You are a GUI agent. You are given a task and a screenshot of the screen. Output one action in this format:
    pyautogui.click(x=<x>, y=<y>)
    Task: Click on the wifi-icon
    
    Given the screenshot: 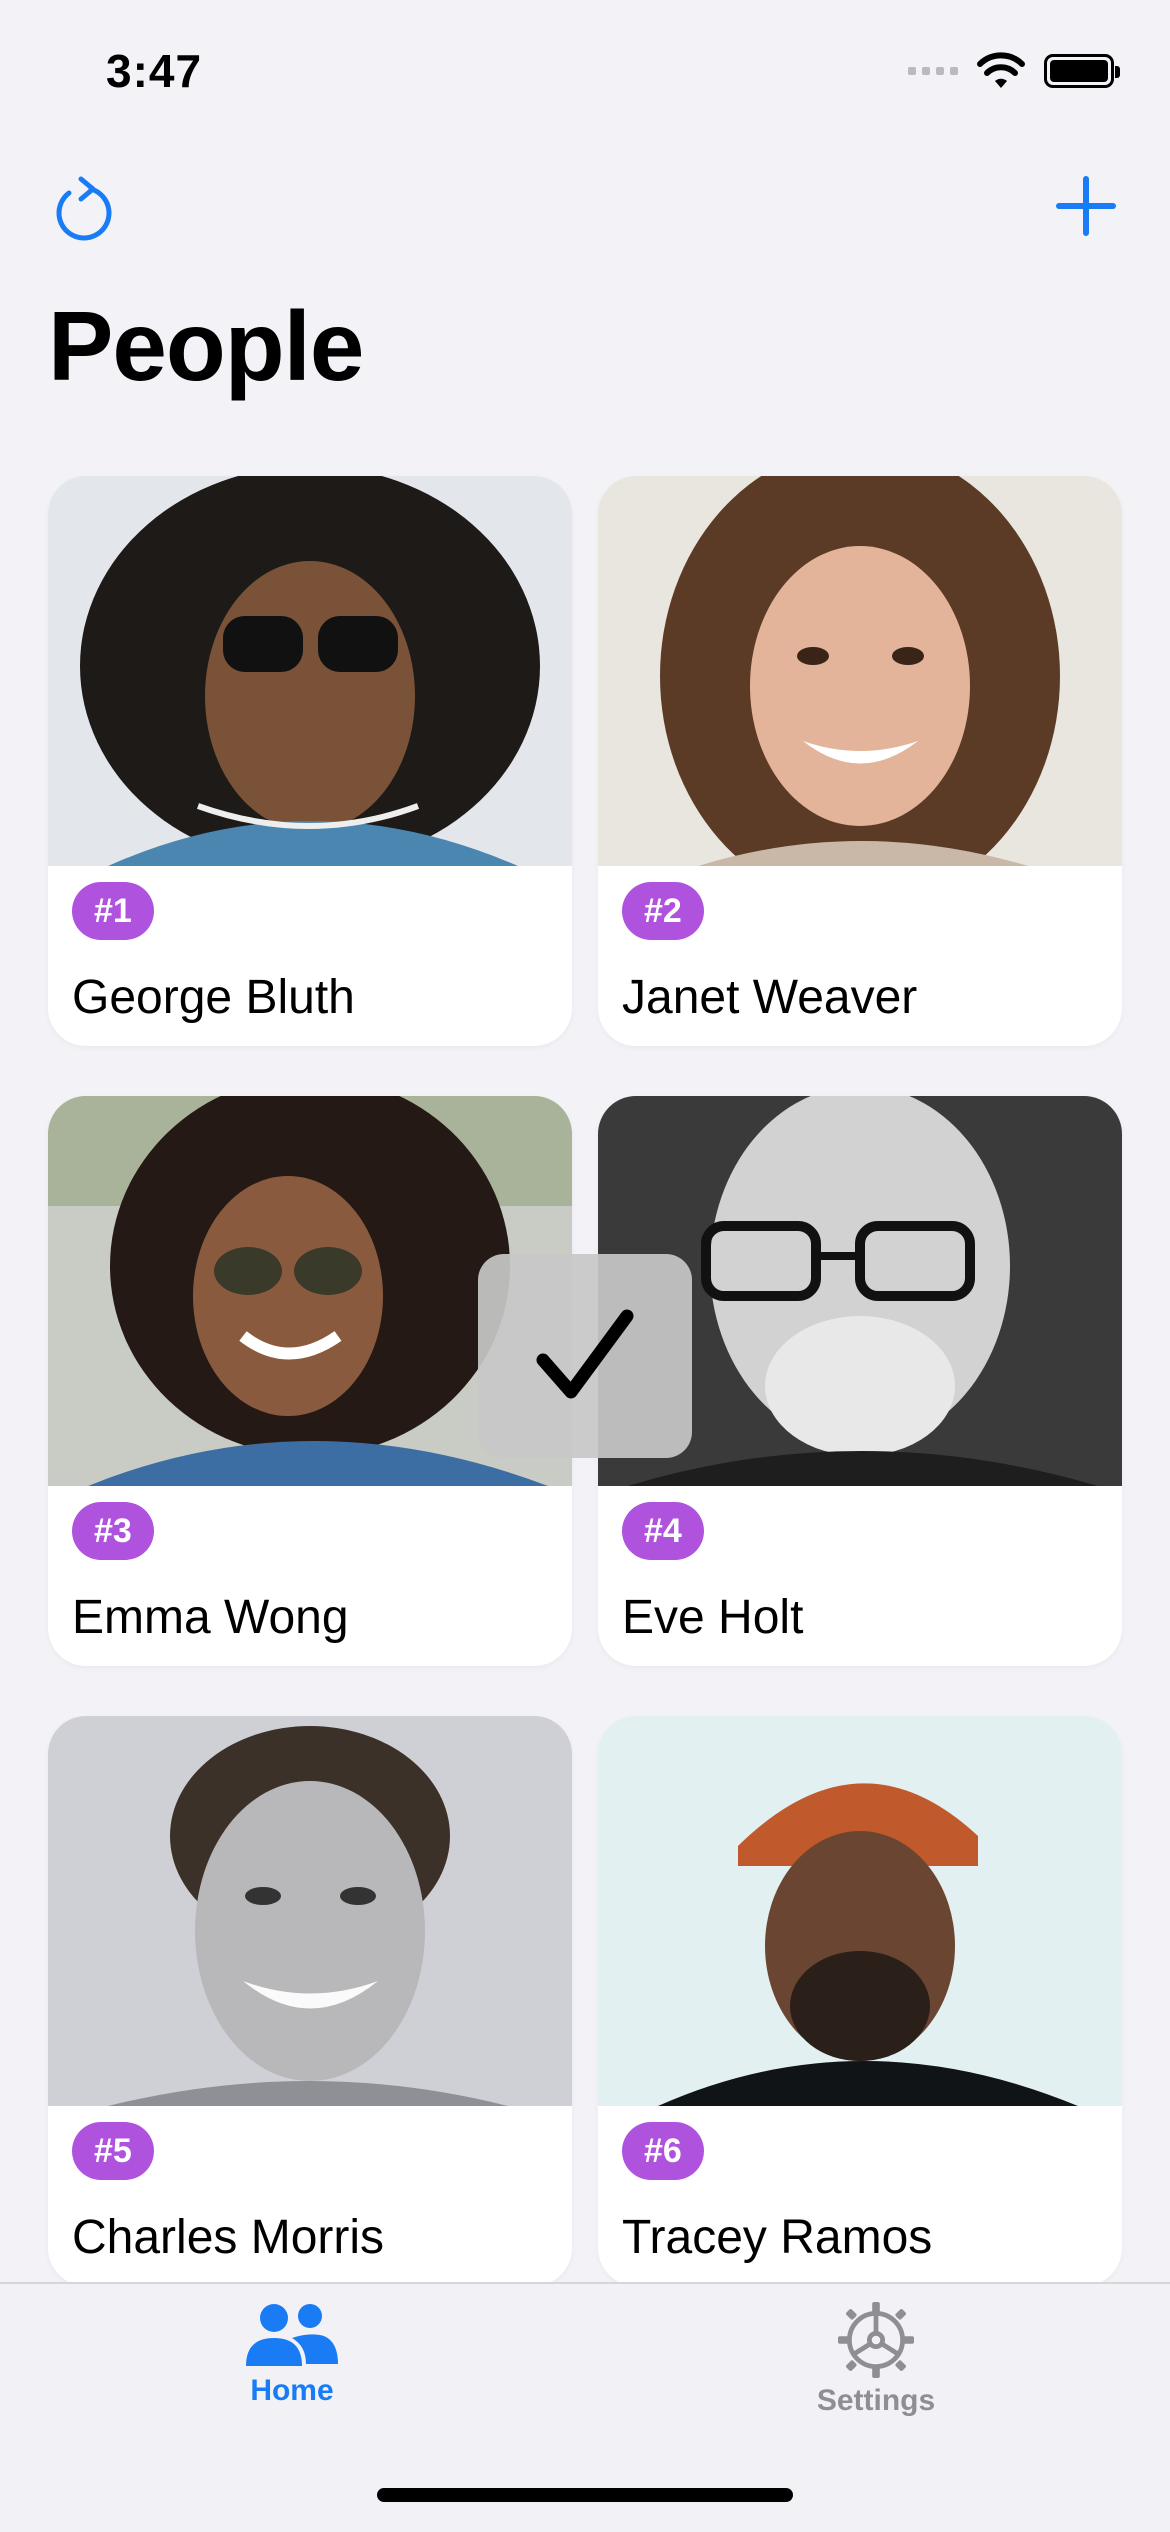 What is the action you would take?
    pyautogui.click(x=1001, y=70)
    